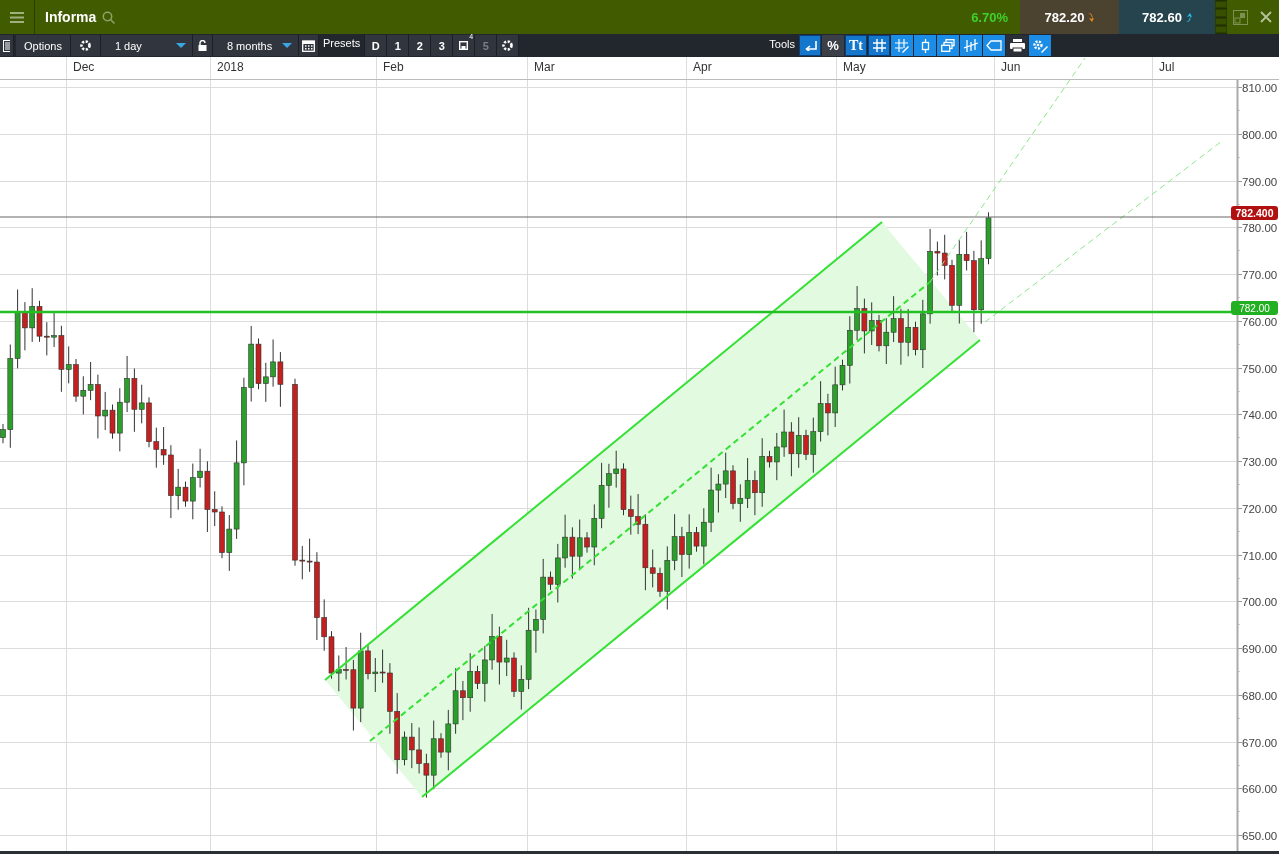 The image size is (1279, 854). Describe the element at coordinates (1167, 17) in the screenshot. I see `buy-price-button: 782.60` at that location.